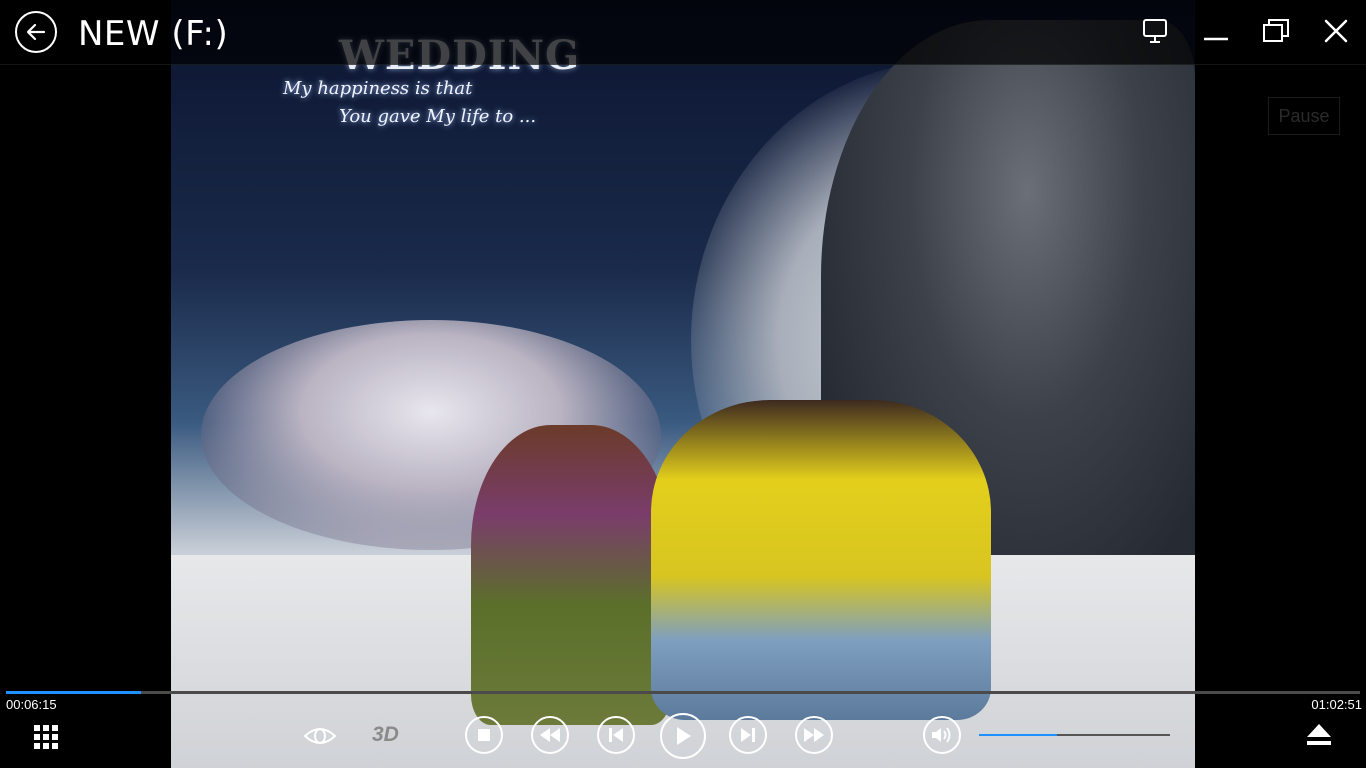 This screenshot has height=768, width=1366. I want to click on restore-button, so click(1276, 31).